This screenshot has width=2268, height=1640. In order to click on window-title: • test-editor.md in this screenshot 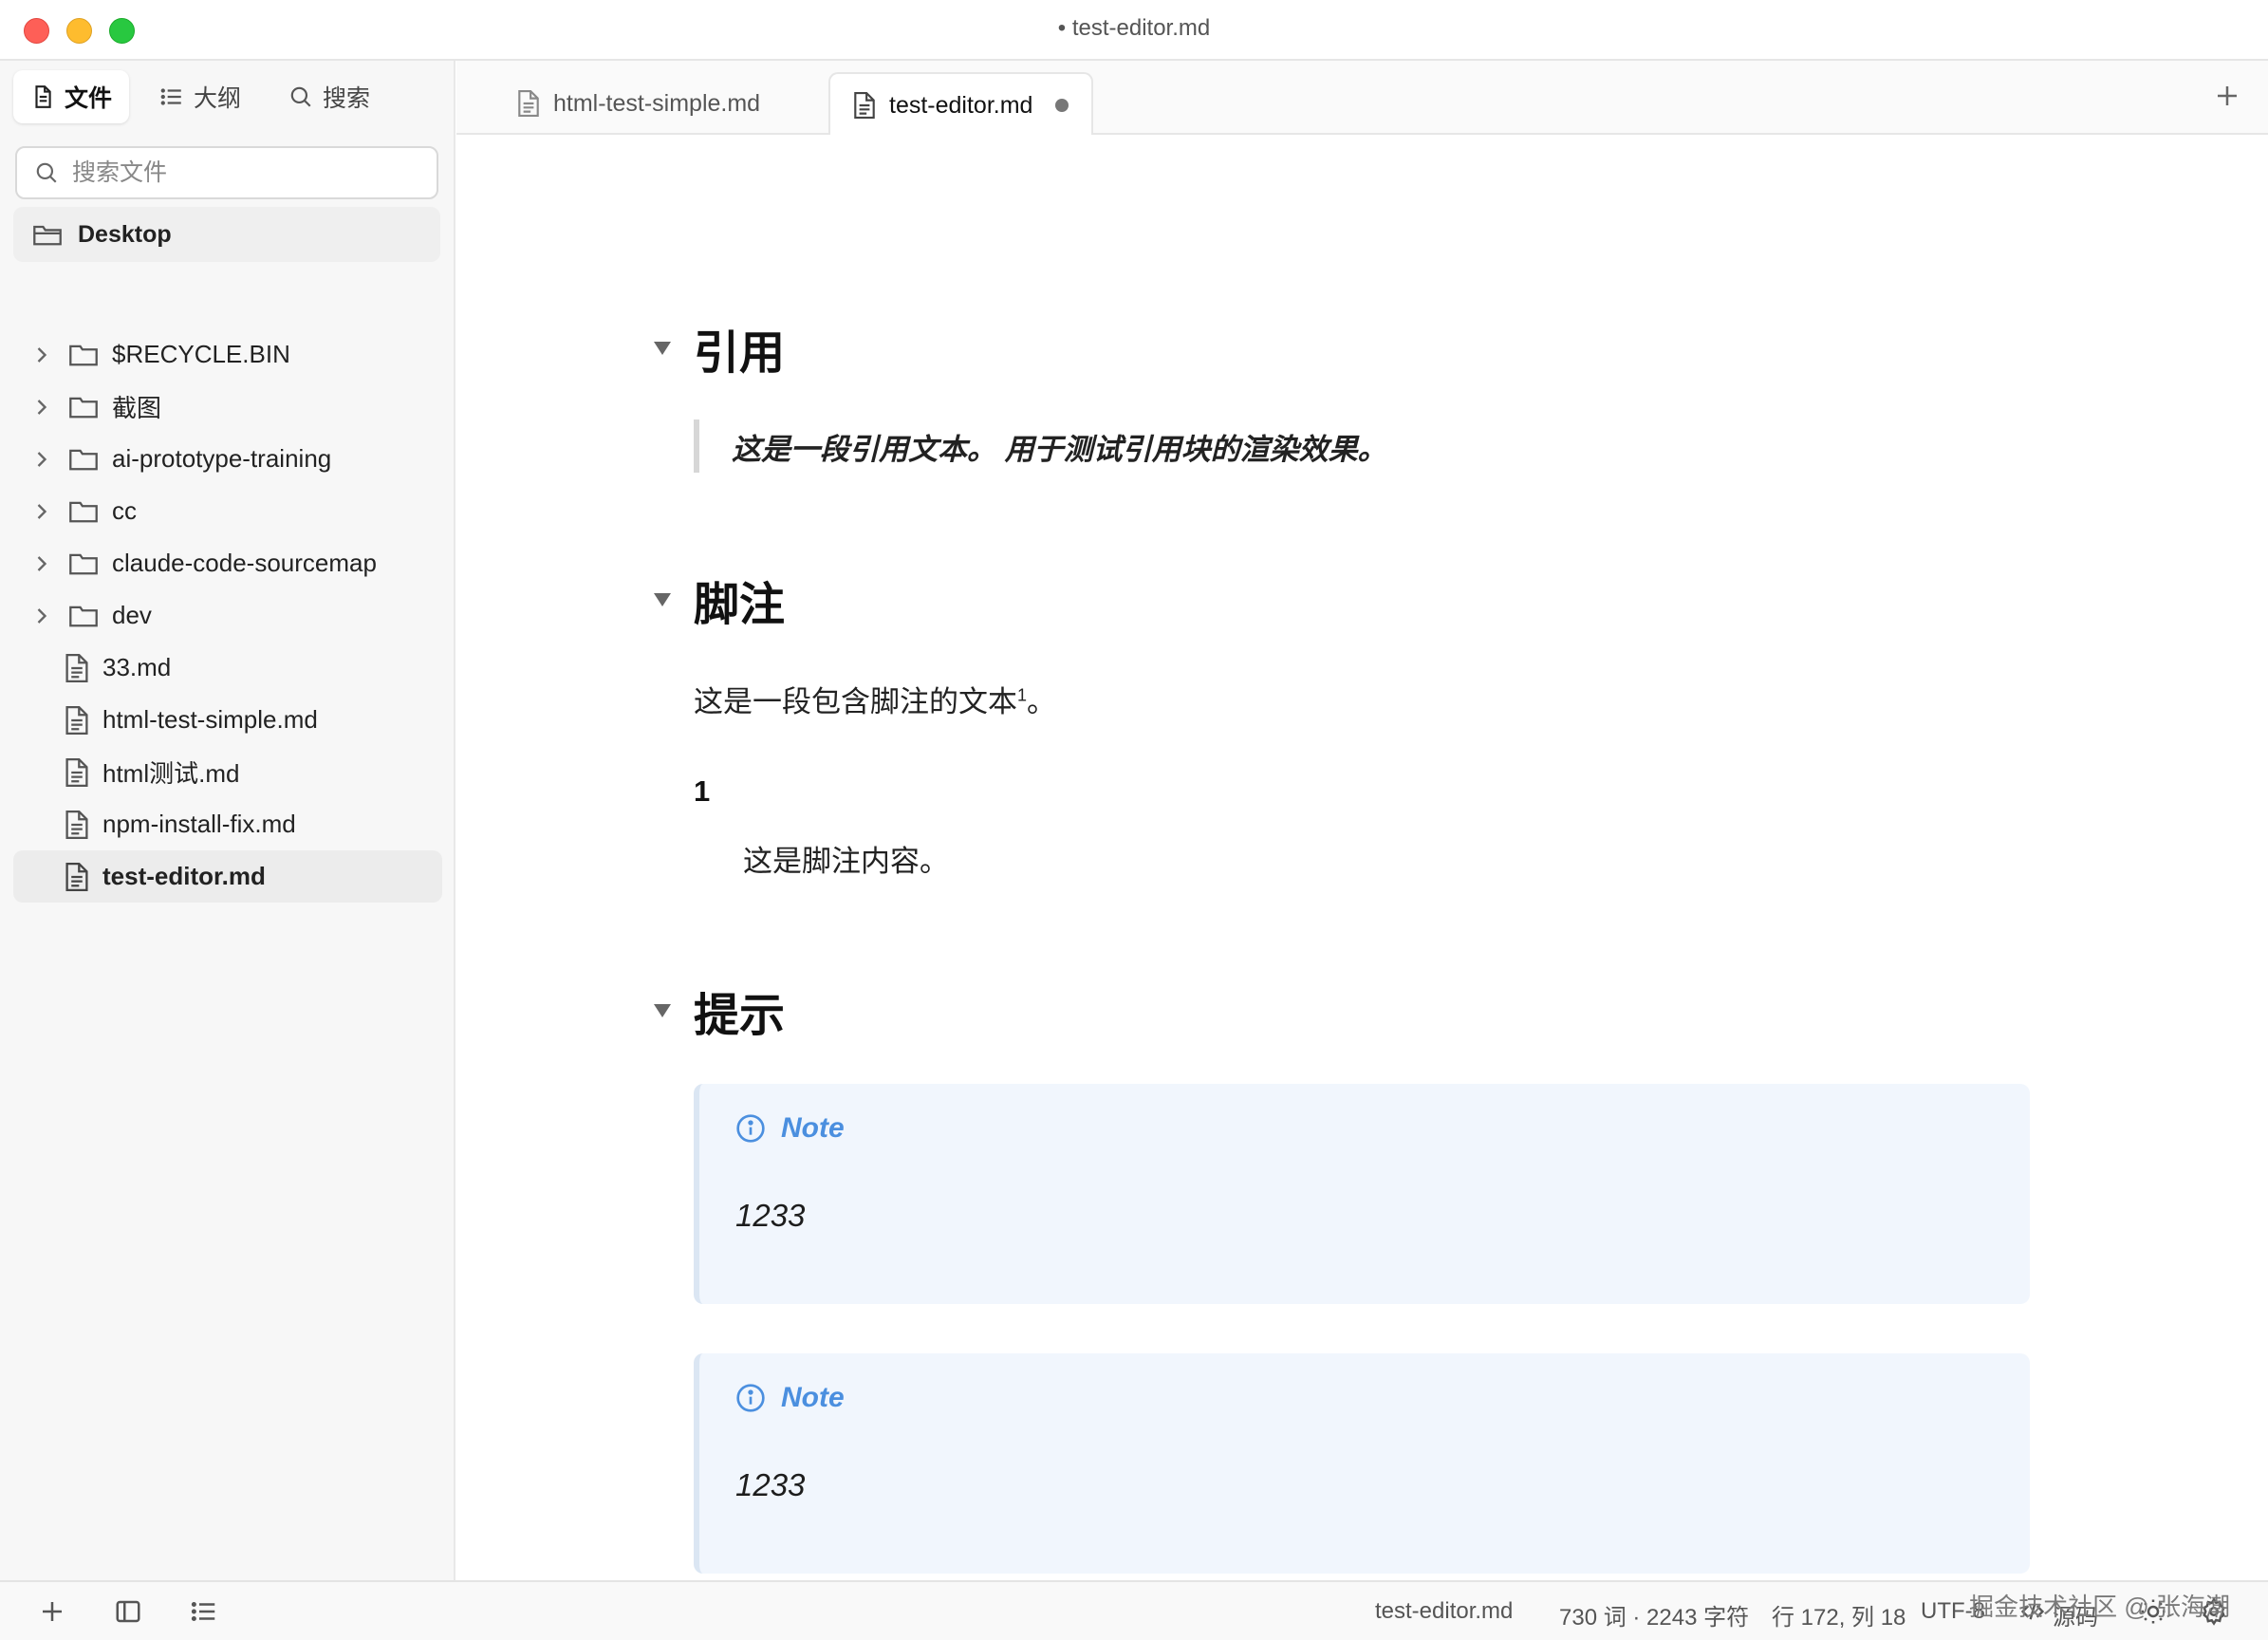, I will do `click(1134, 28)`.